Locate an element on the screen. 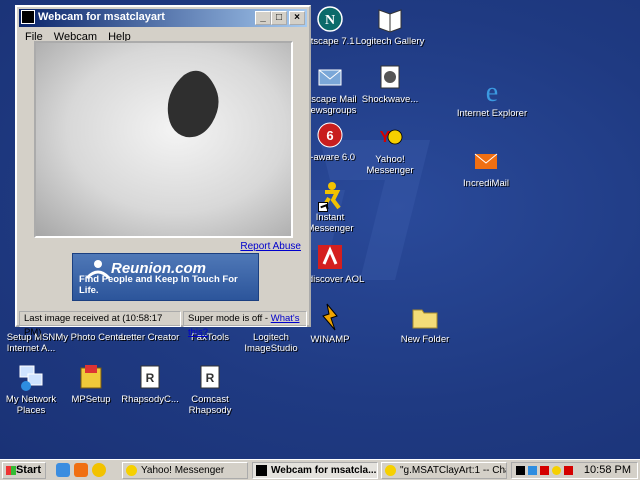 Image resolution: width=640 pixels, height=480 pixels. incredimail-icon is located at coordinates (486, 161).